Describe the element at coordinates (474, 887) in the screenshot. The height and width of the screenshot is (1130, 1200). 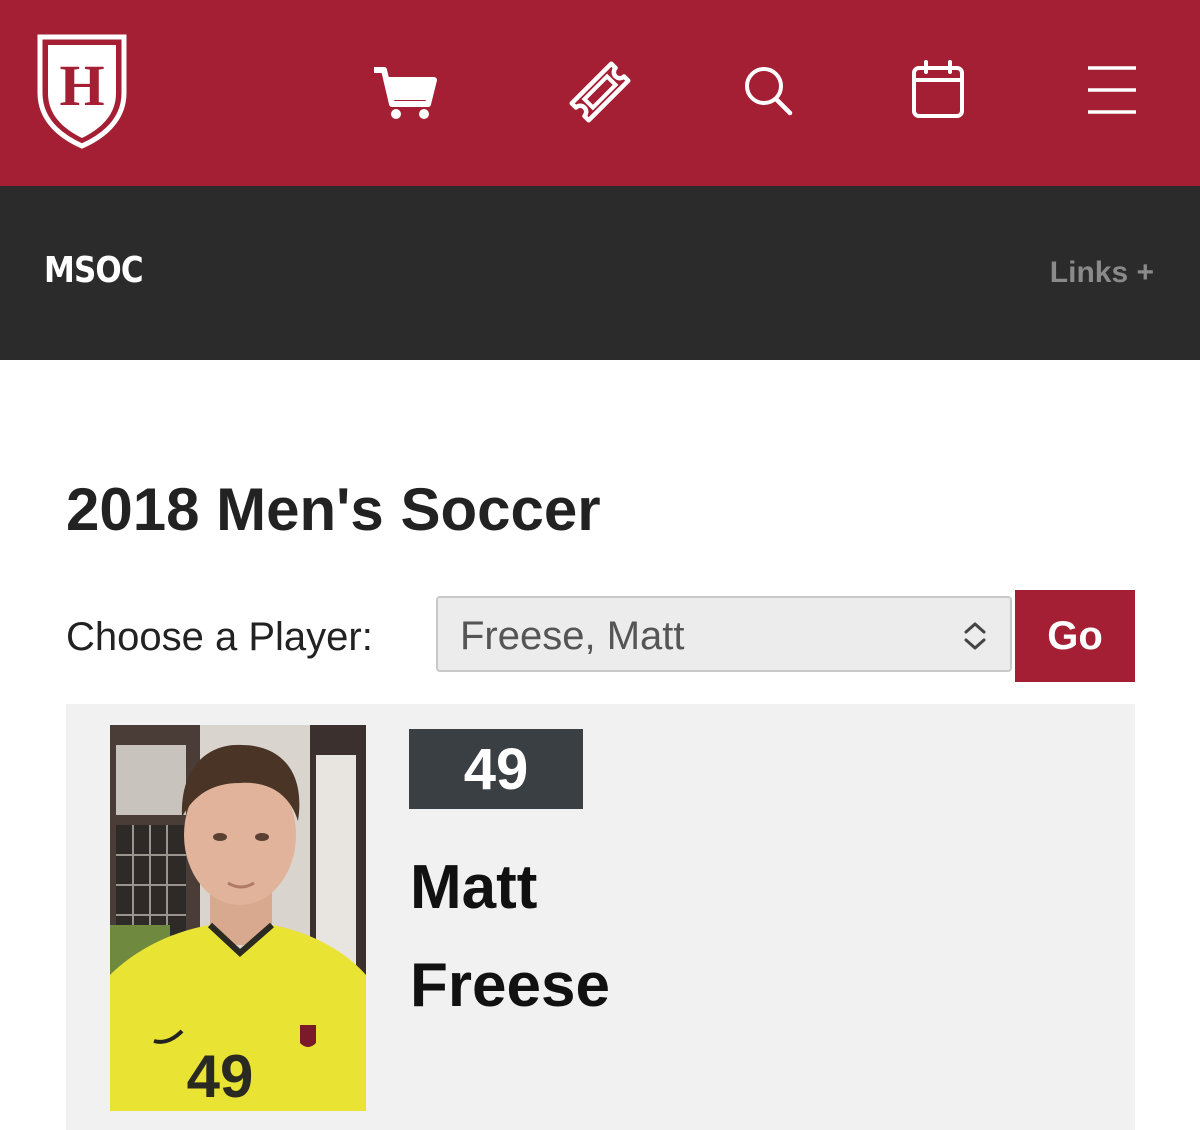
I see `player-first-name: Matt` at that location.